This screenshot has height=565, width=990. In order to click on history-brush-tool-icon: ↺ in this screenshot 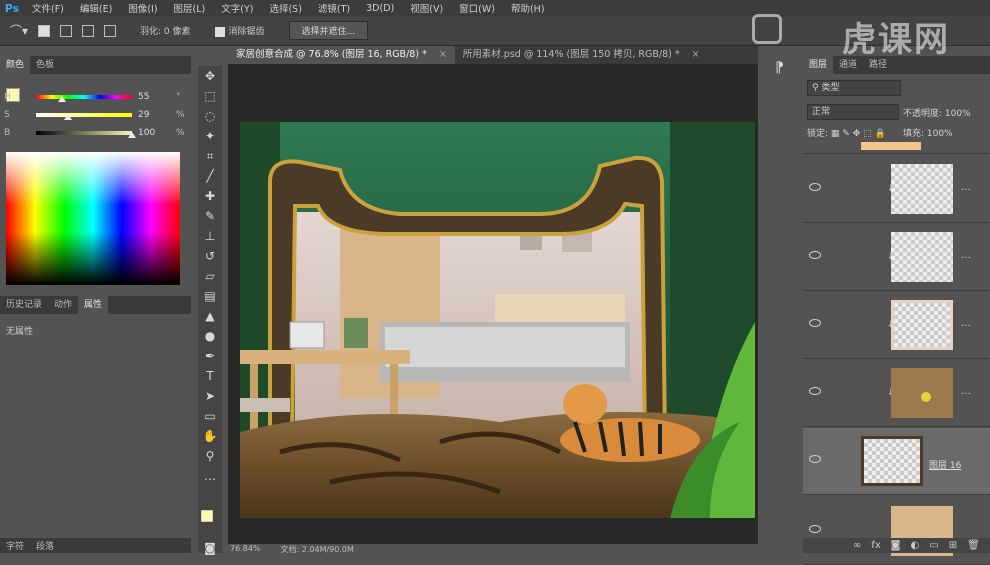, I will do `click(210, 256)`.